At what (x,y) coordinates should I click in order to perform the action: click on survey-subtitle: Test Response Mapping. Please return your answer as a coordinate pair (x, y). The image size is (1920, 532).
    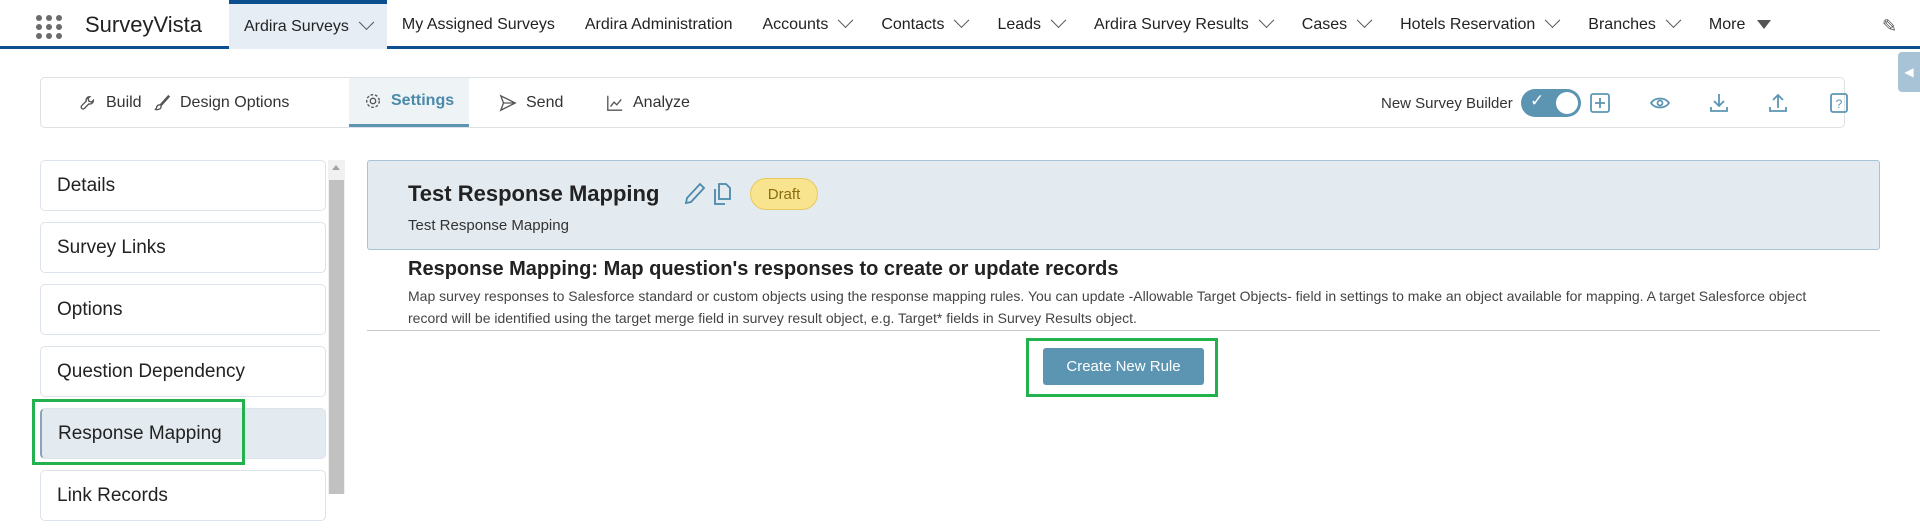
    Looking at the image, I should click on (488, 225).